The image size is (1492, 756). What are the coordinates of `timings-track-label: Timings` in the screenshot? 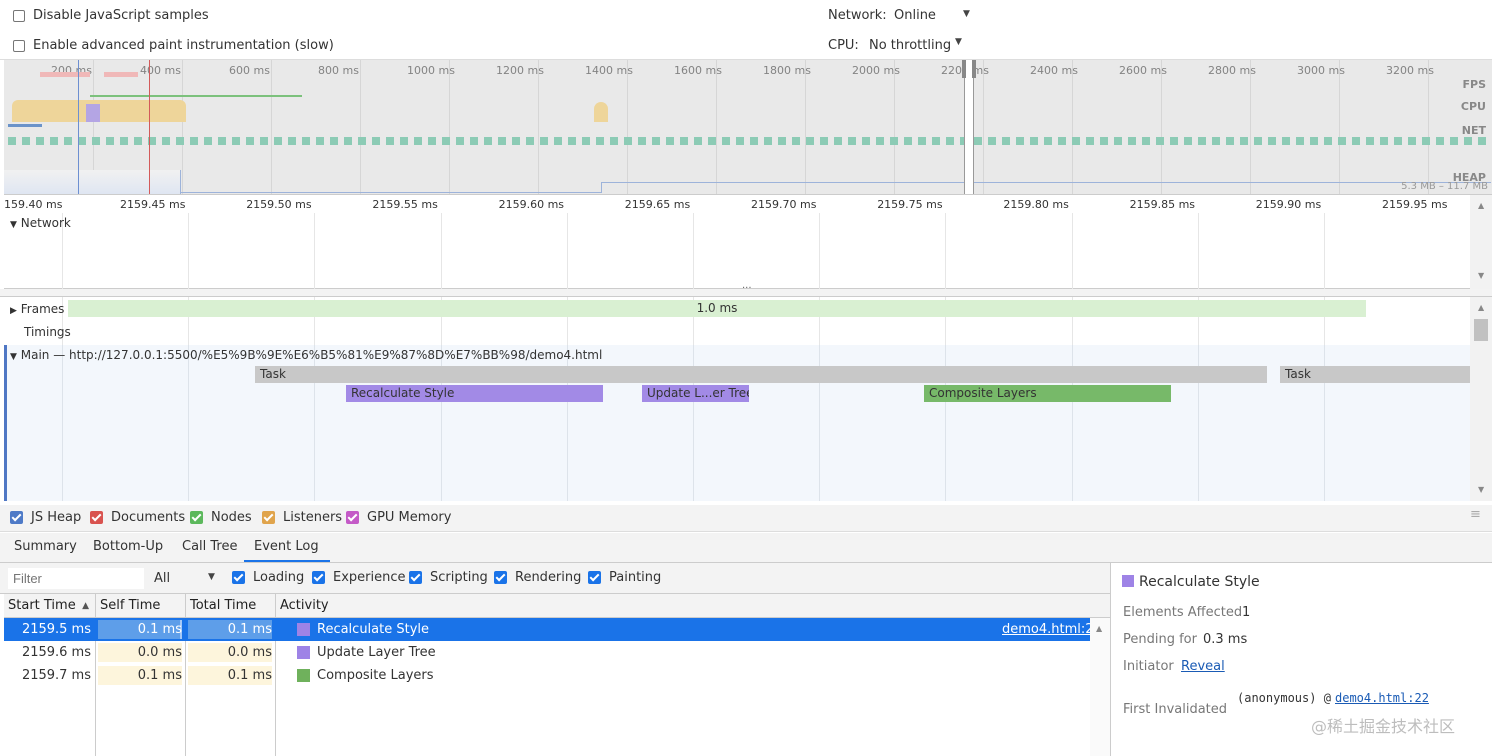 It's located at (47, 332).